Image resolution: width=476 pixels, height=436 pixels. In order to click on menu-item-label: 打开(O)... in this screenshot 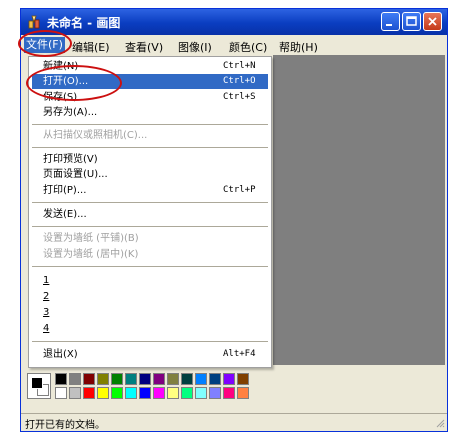, I will do `click(66, 81)`.